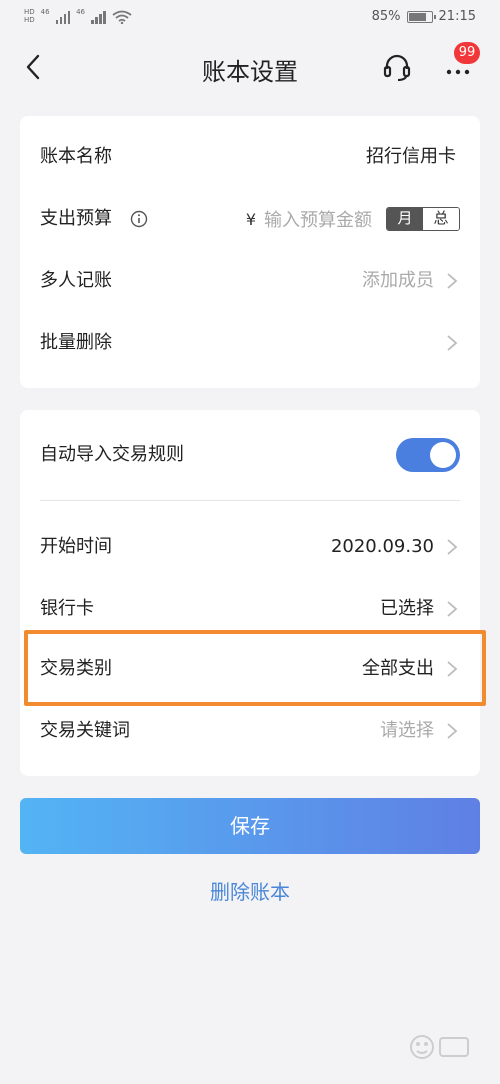  What do you see at coordinates (250, 281) in the screenshot?
I see `members-row: 多人记账 添加成员` at bounding box center [250, 281].